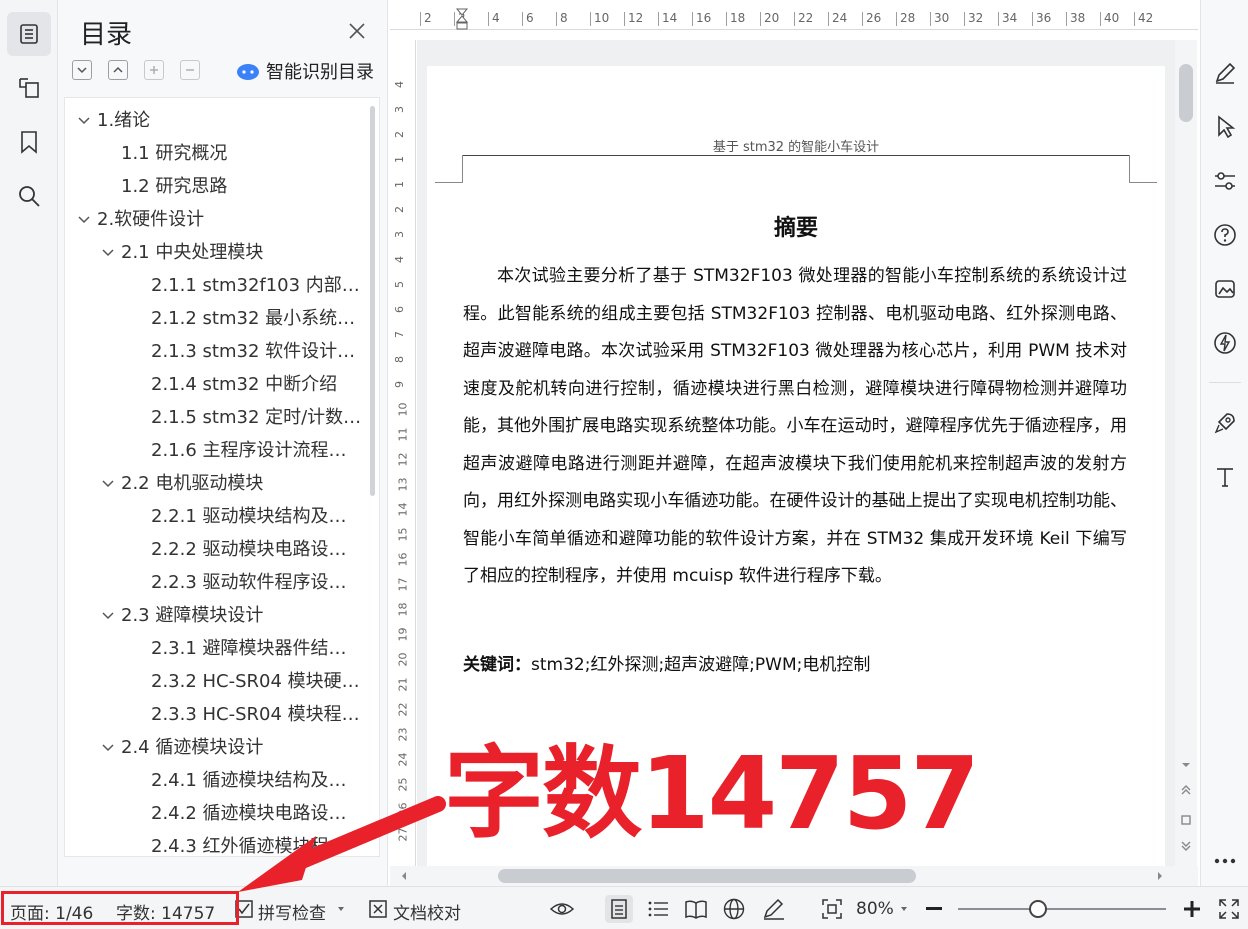 This screenshot has height=929, width=1248. I want to click on page-view-icon, so click(619, 909).